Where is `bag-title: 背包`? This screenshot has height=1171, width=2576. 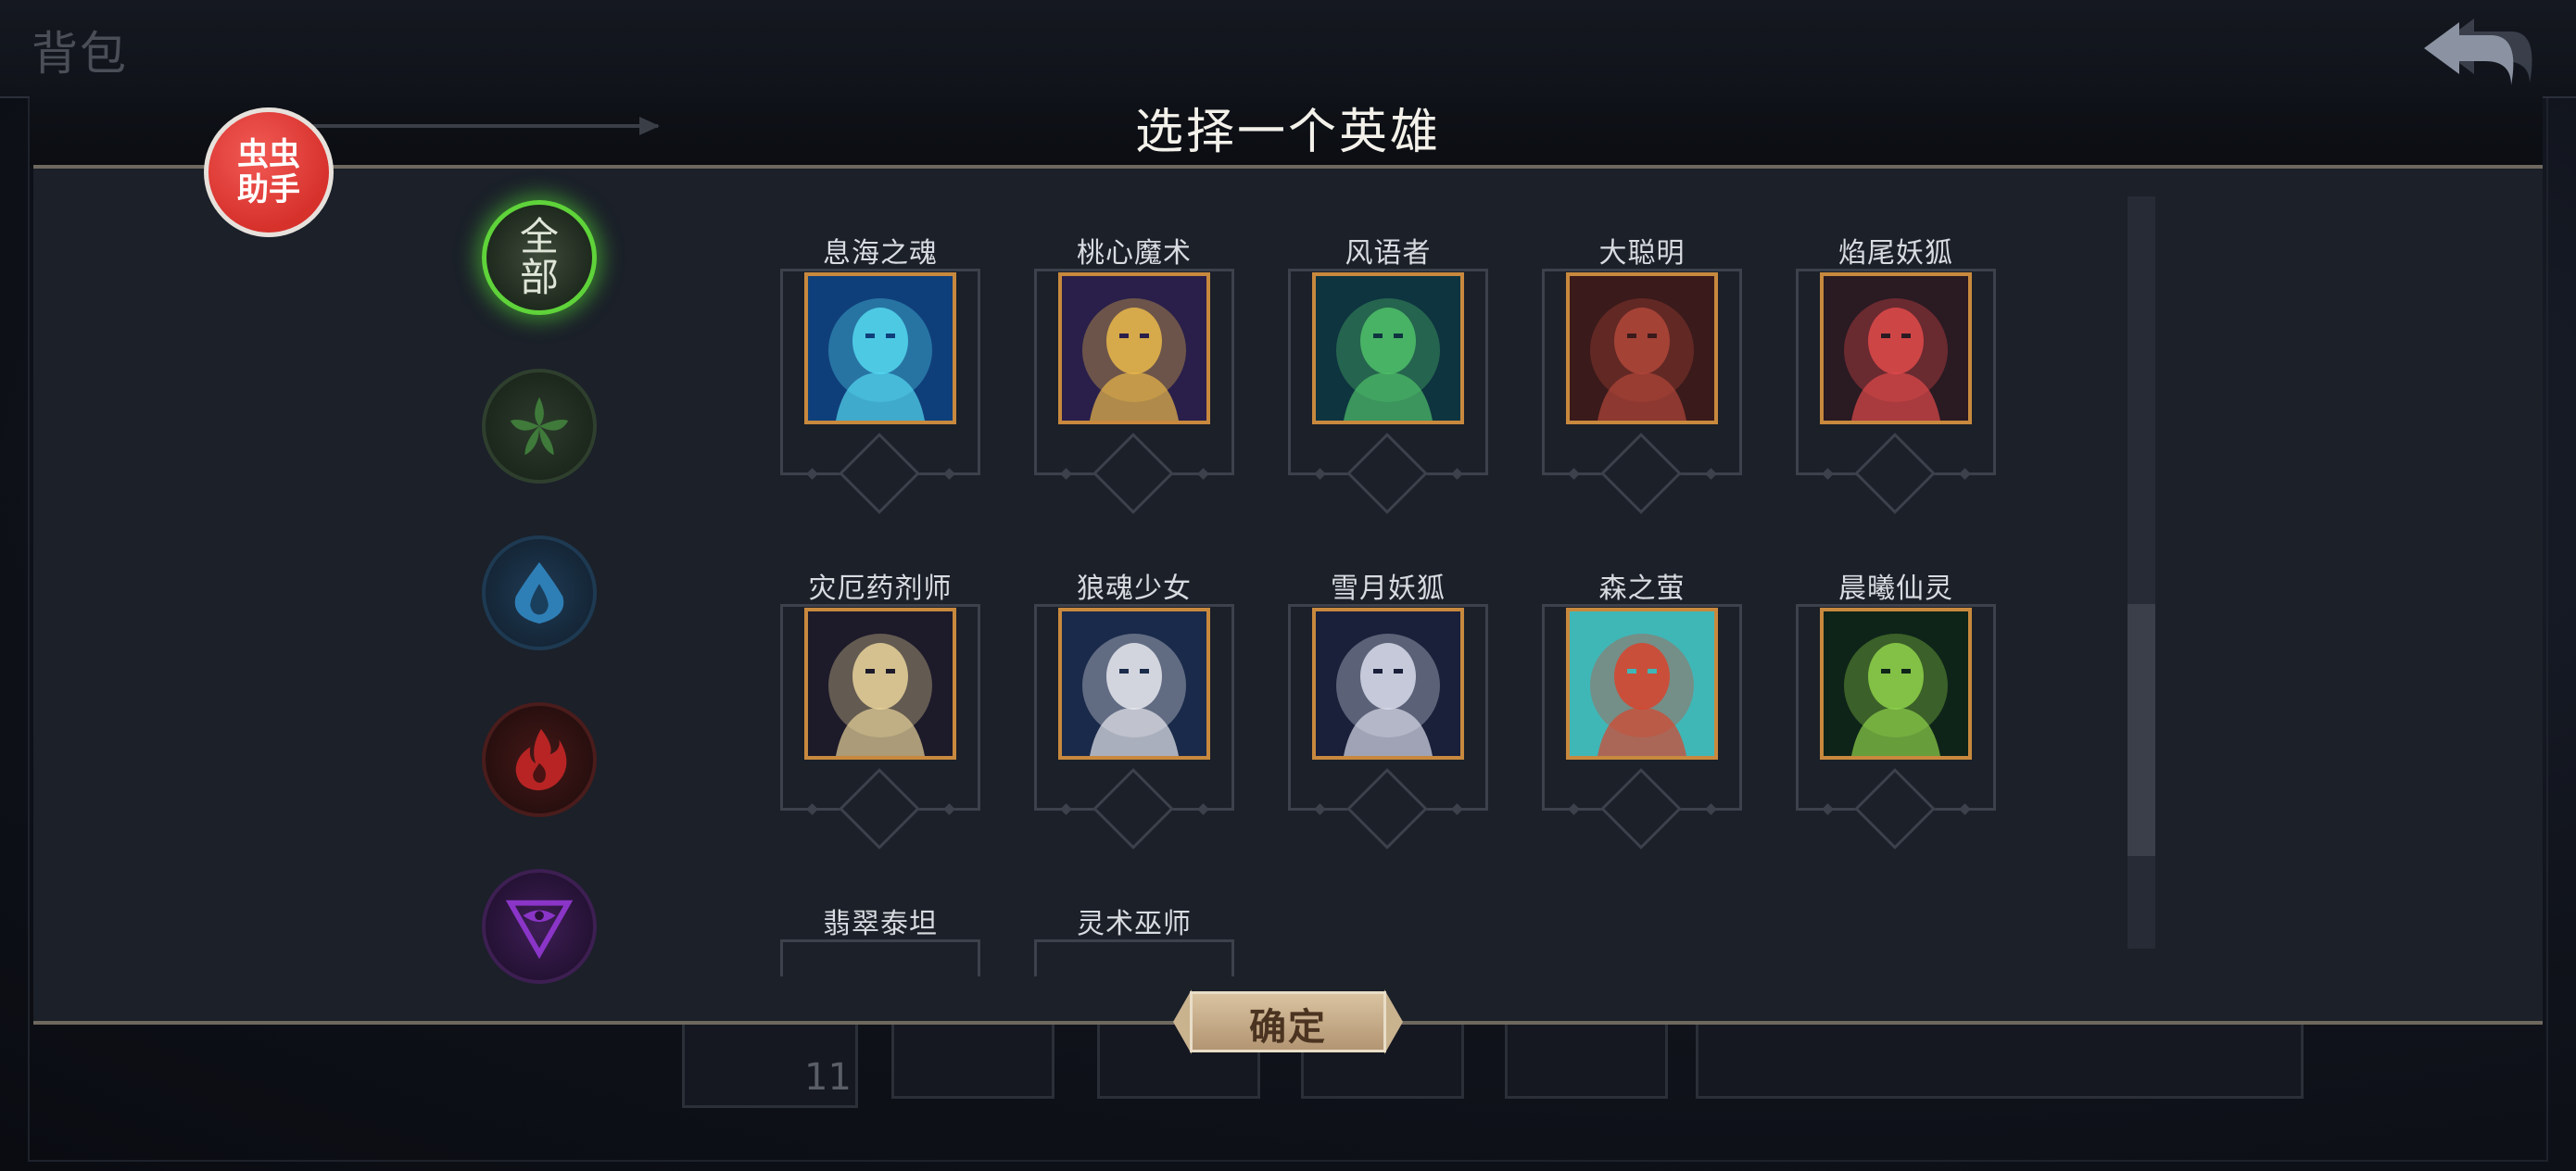 bag-title: 背包 is located at coordinates (80, 54).